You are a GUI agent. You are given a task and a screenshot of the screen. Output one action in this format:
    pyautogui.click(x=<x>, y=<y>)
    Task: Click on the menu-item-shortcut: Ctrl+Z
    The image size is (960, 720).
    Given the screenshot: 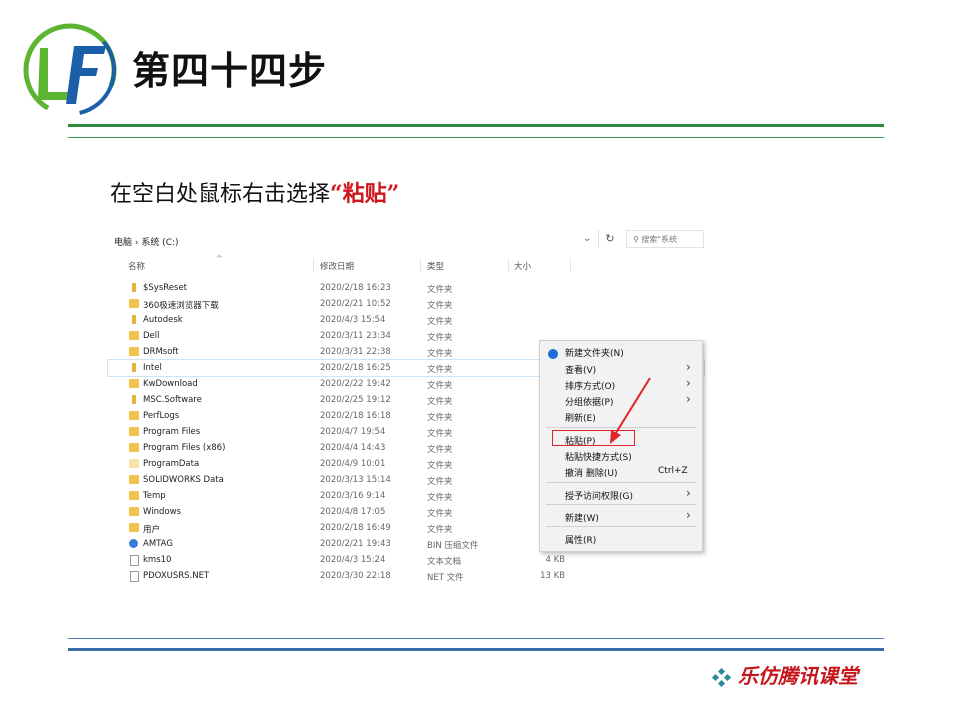 What is the action you would take?
    pyautogui.click(x=673, y=471)
    